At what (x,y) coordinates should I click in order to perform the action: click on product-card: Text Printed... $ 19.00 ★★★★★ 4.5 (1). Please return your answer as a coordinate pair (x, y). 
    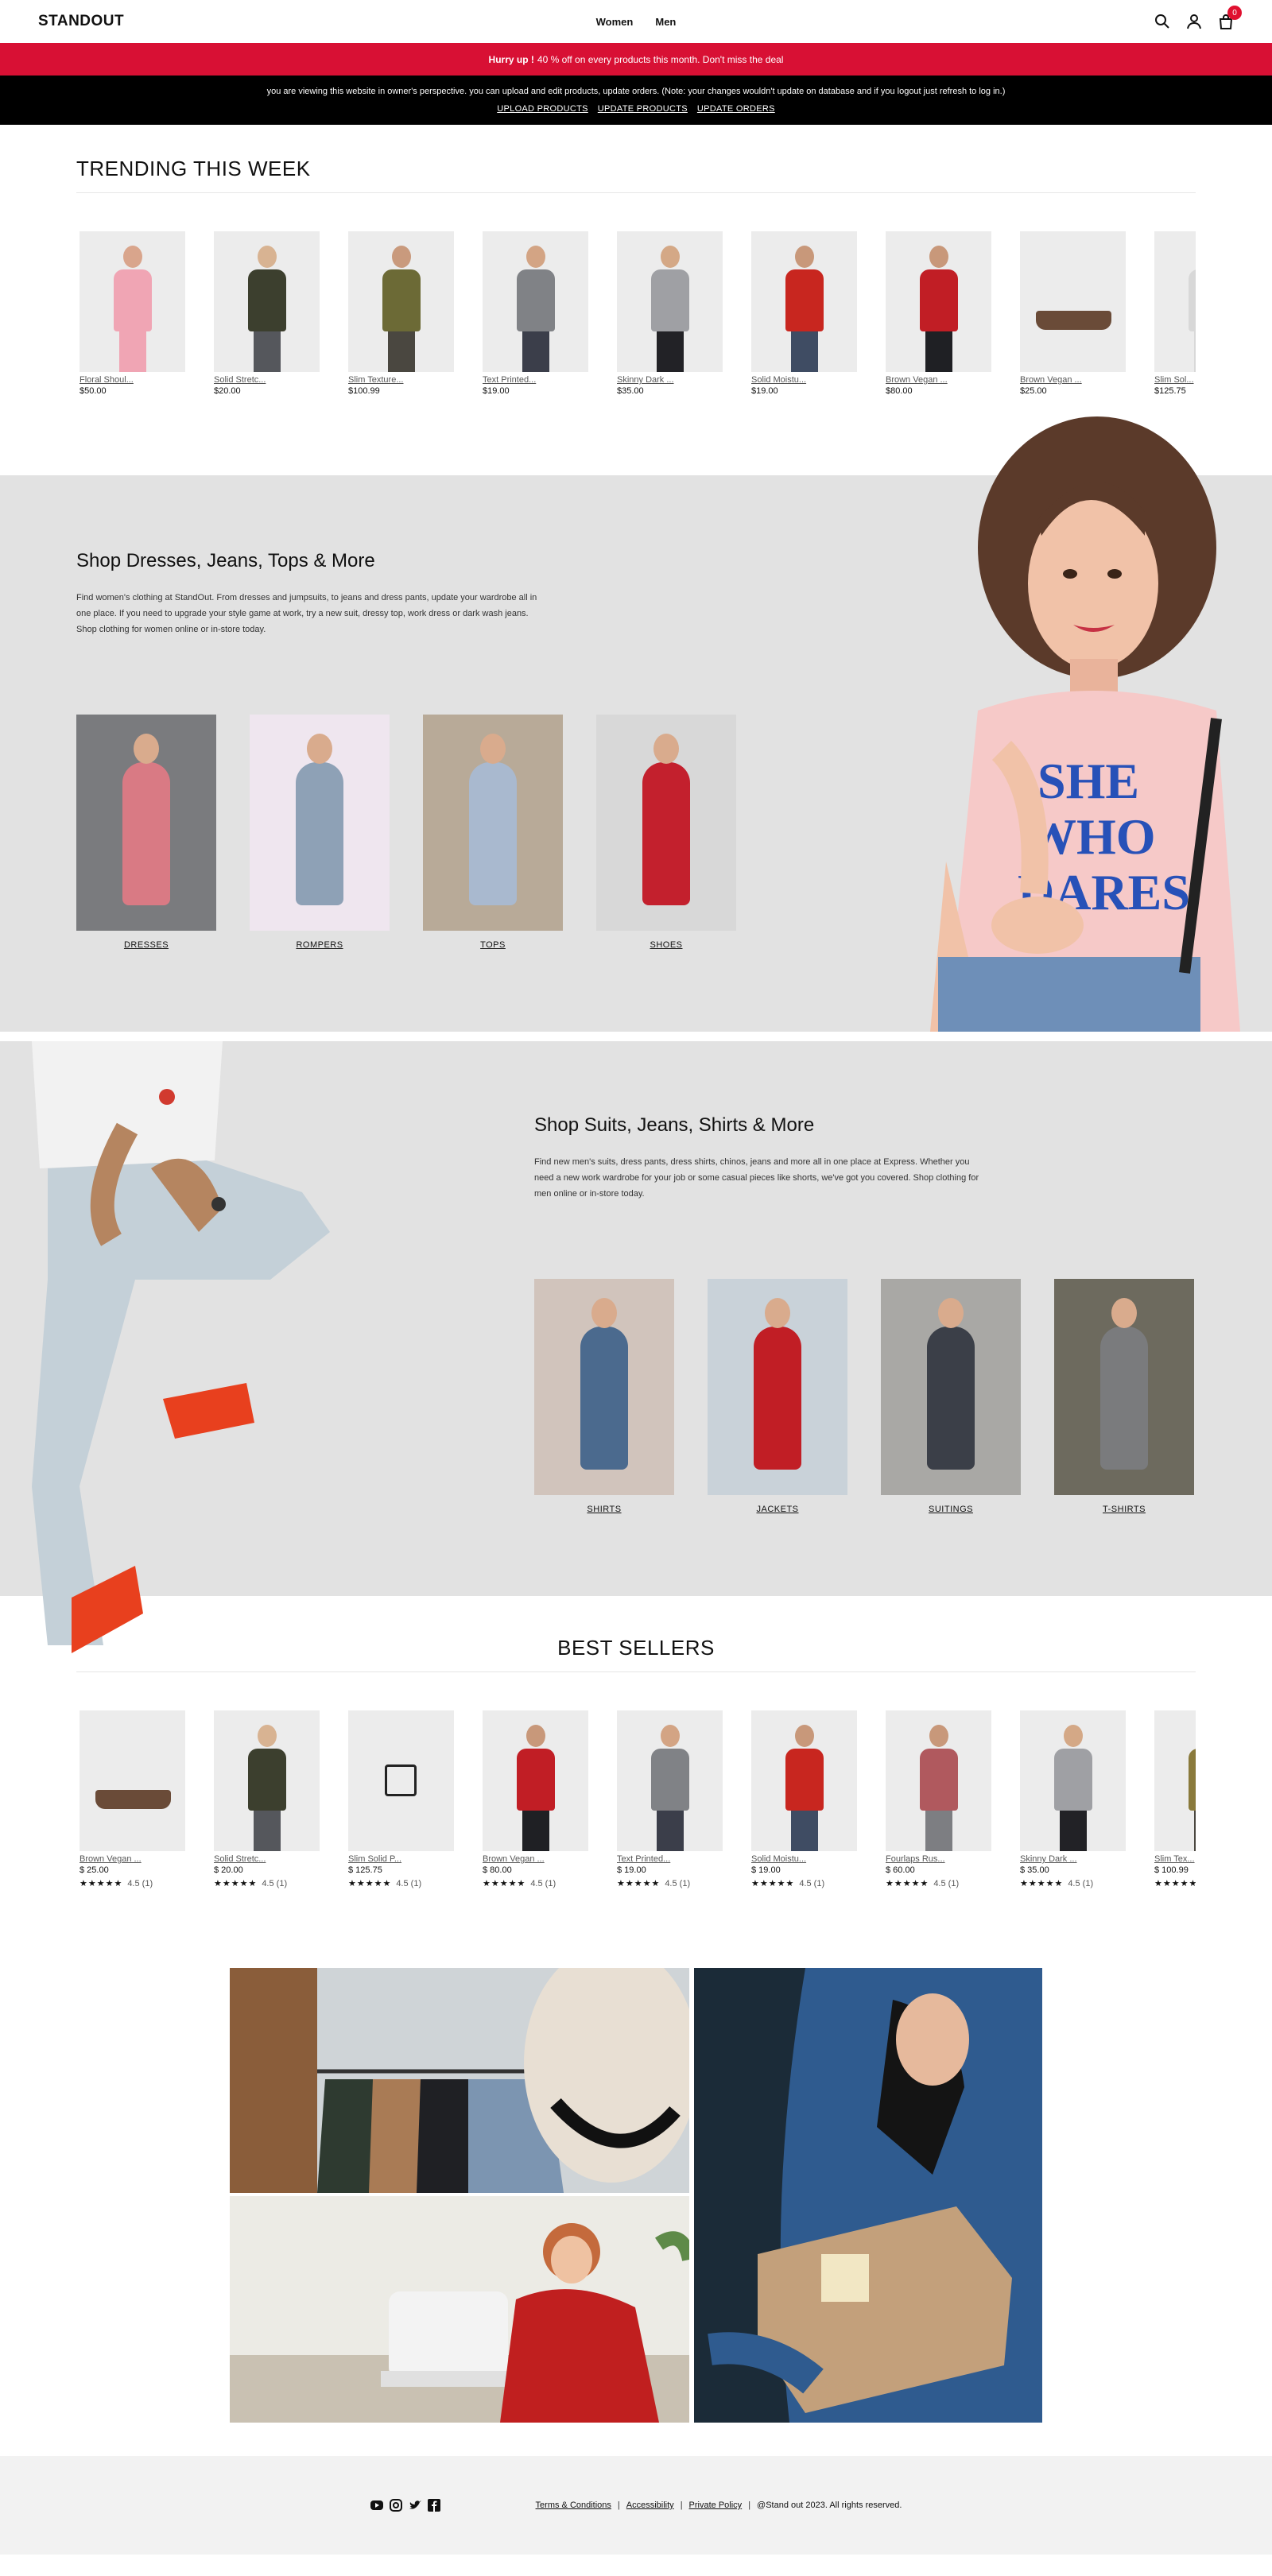
    Looking at the image, I should click on (670, 1799).